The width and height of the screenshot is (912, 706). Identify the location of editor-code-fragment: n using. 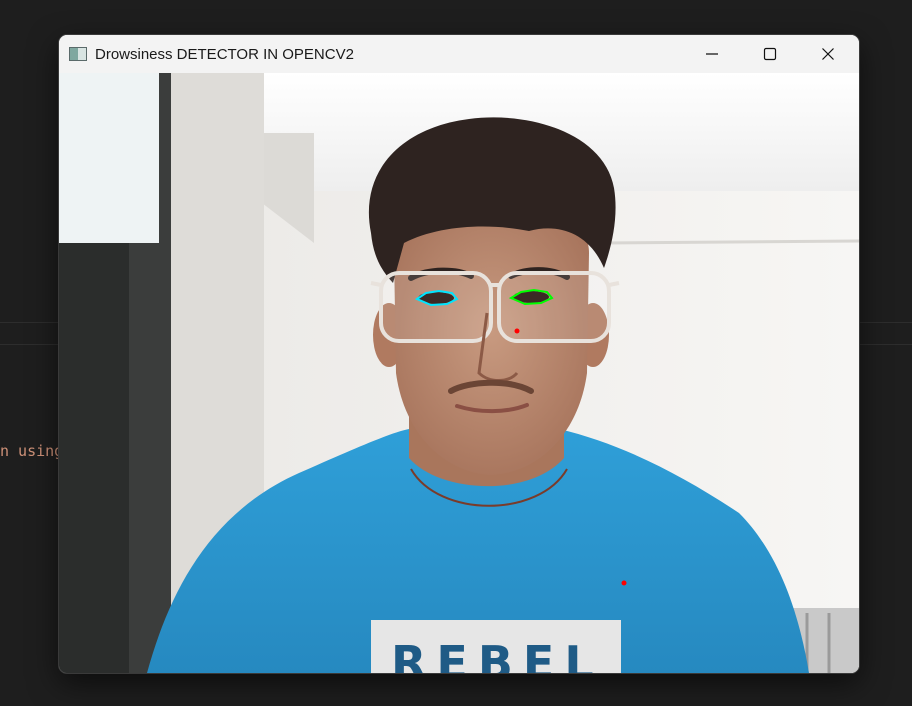
(32, 451).